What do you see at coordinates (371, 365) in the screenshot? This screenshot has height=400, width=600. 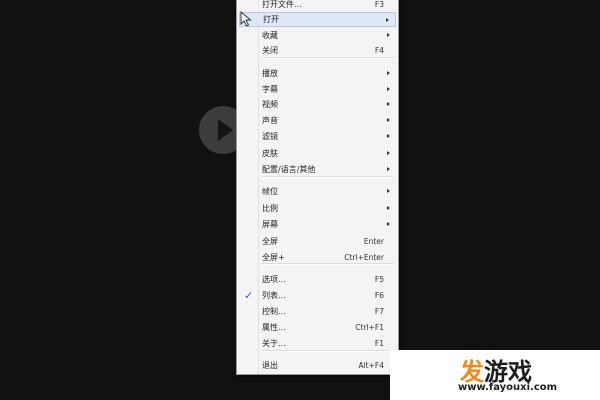 I see `menu-item-shortcut: Alt+F4` at bounding box center [371, 365].